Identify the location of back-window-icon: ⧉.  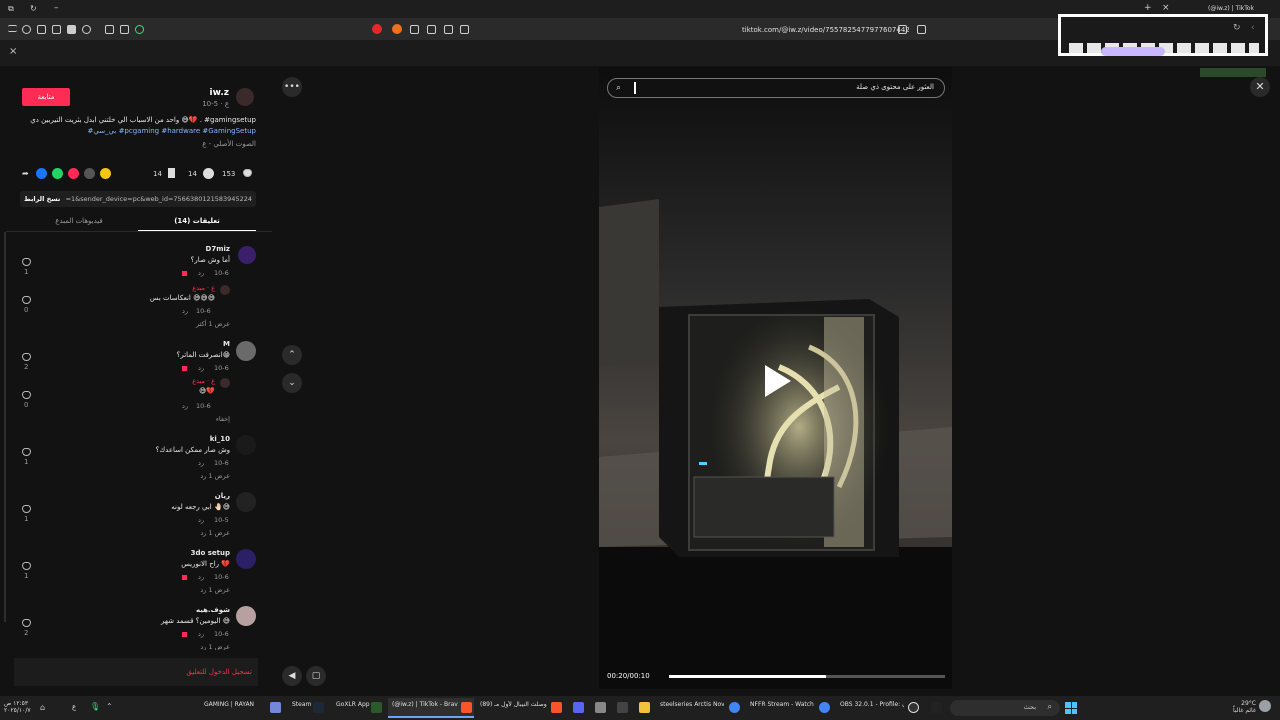
(11, 9).